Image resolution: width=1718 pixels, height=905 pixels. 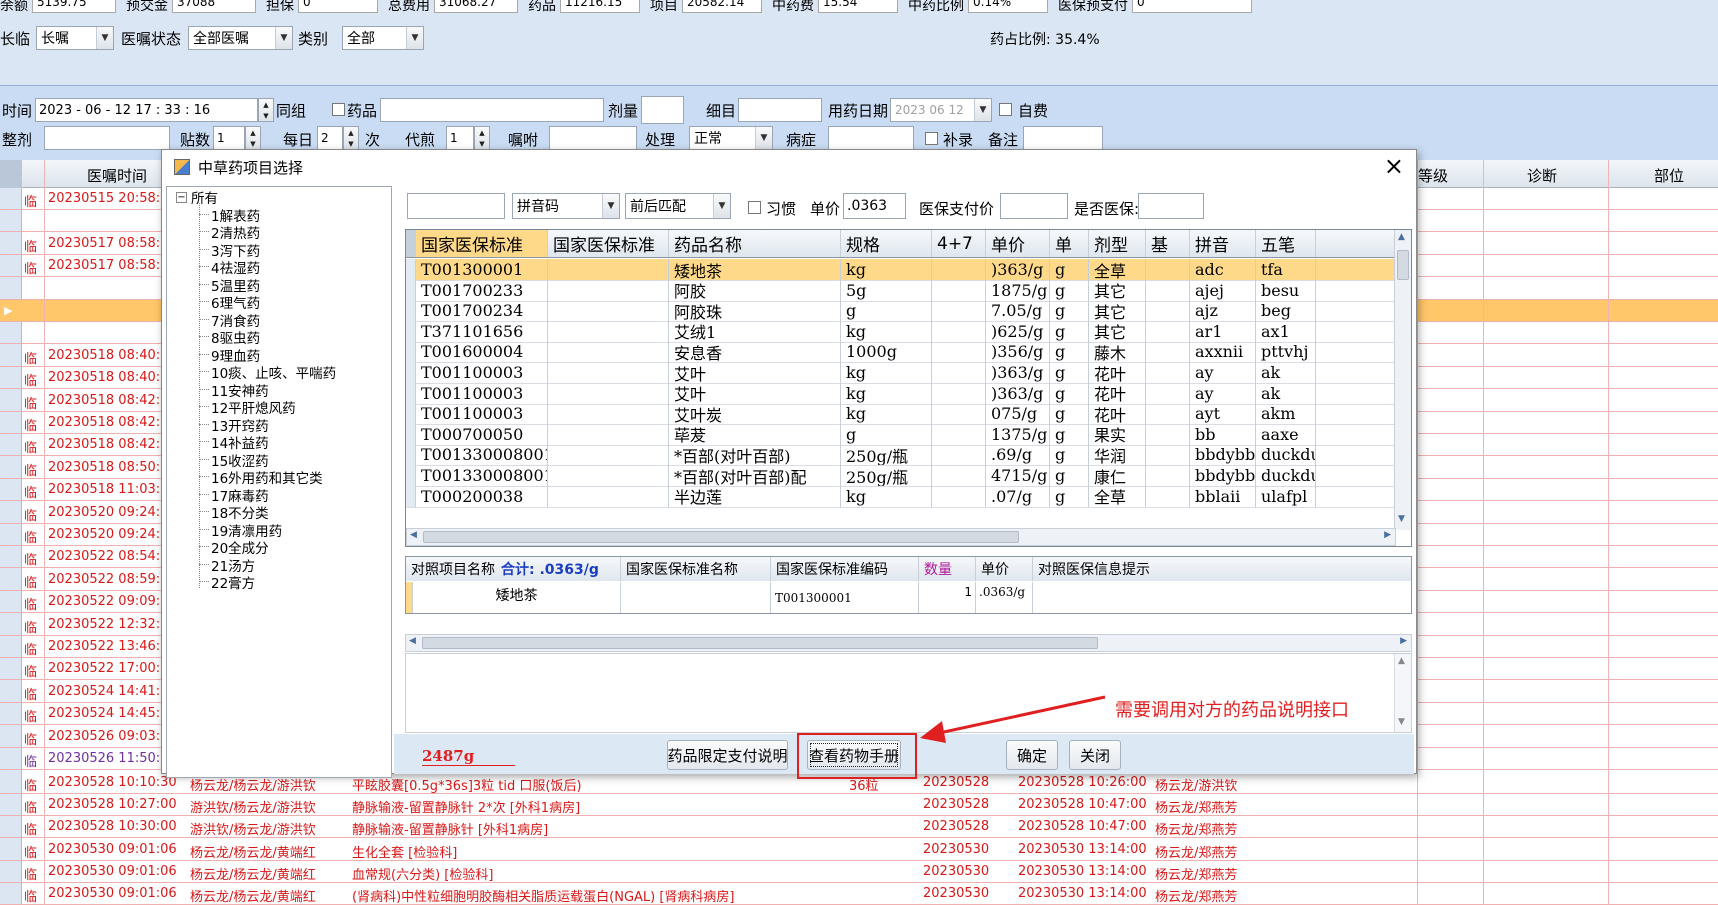 What do you see at coordinates (1117, 290) in the screenshot?
I see `drug-cell: 其它` at bounding box center [1117, 290].